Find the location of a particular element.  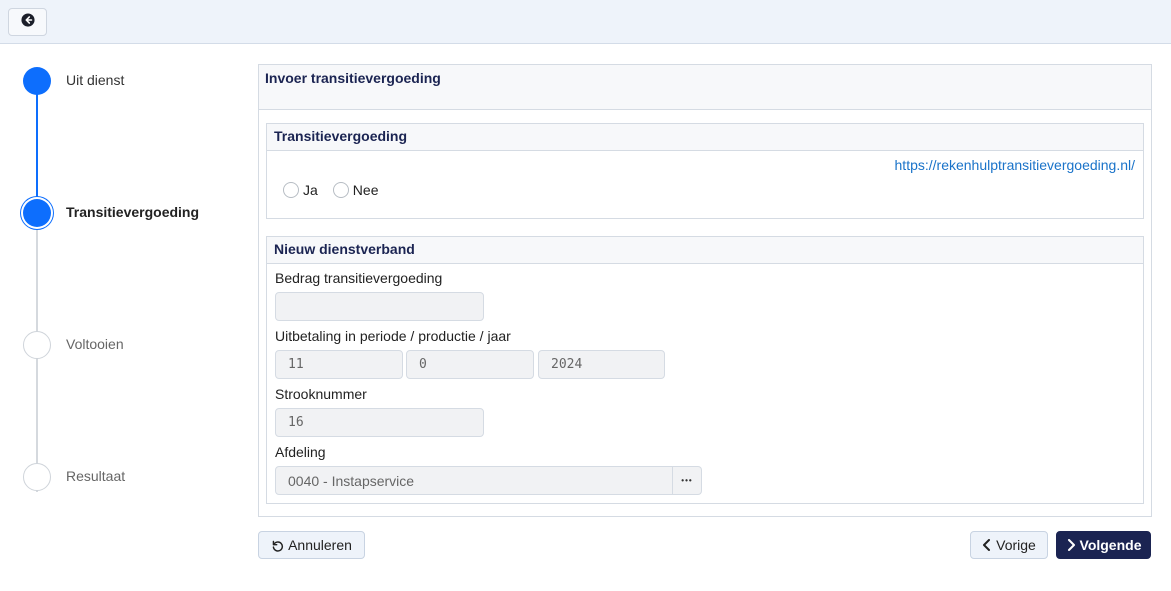

undo-icon is located at coordinates (277, 545).